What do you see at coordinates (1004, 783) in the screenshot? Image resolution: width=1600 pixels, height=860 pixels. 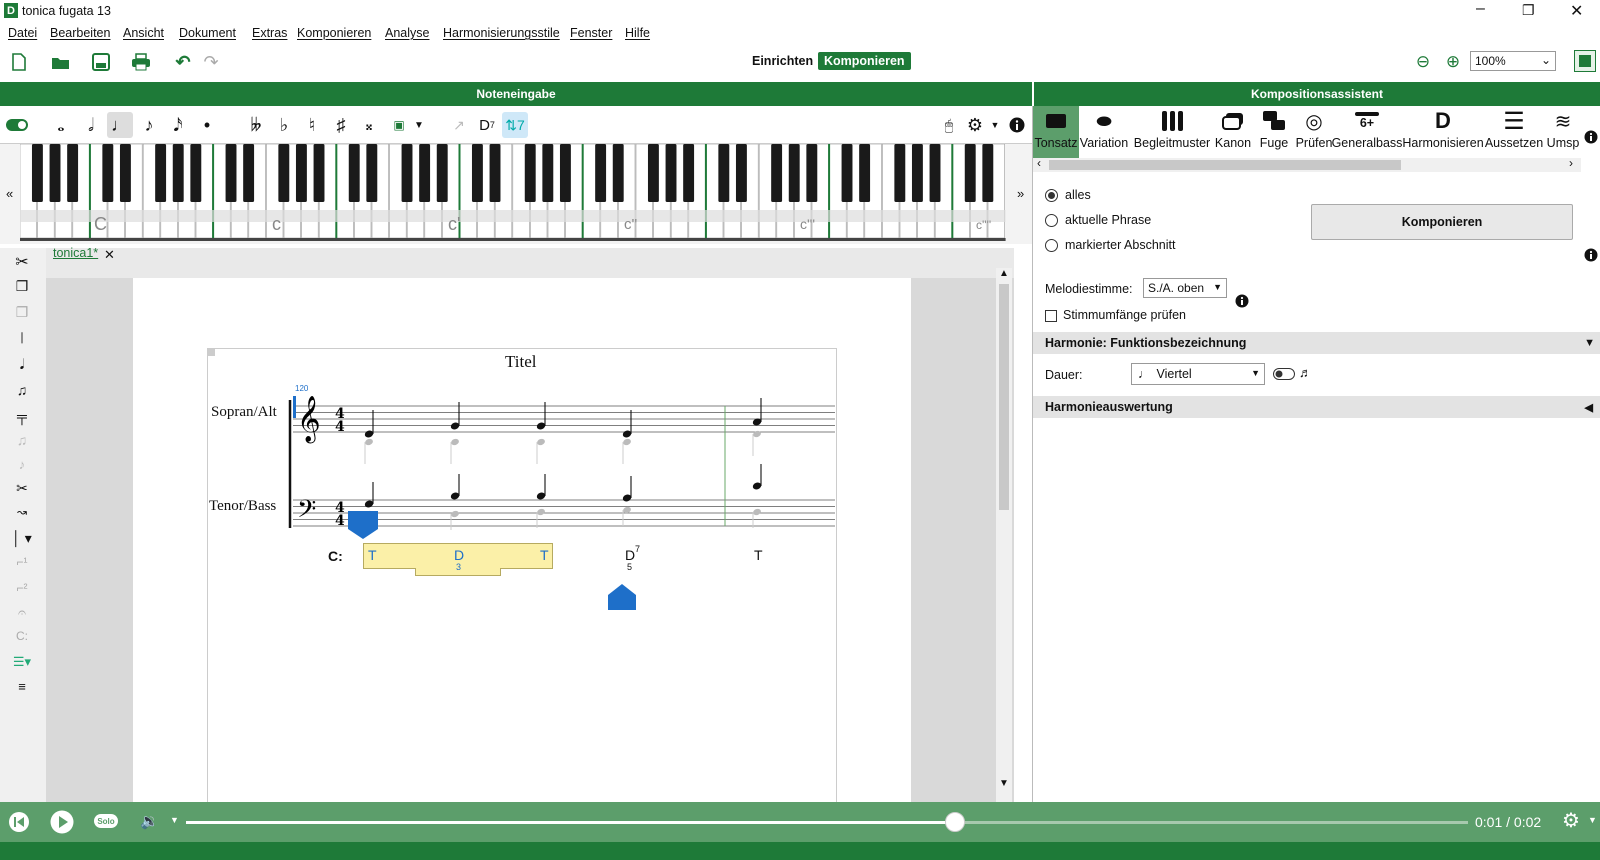 I see `scroll-down-icon: ▼` at bounding box center [1004, 783].